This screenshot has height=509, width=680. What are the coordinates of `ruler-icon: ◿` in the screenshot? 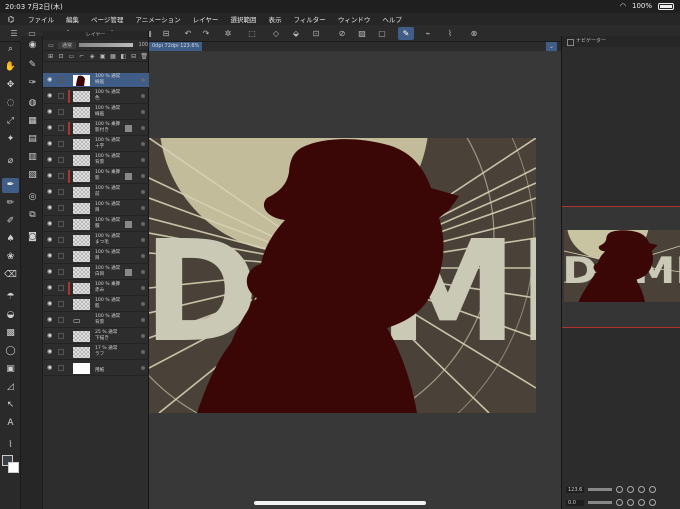 It's located at (10, 387).